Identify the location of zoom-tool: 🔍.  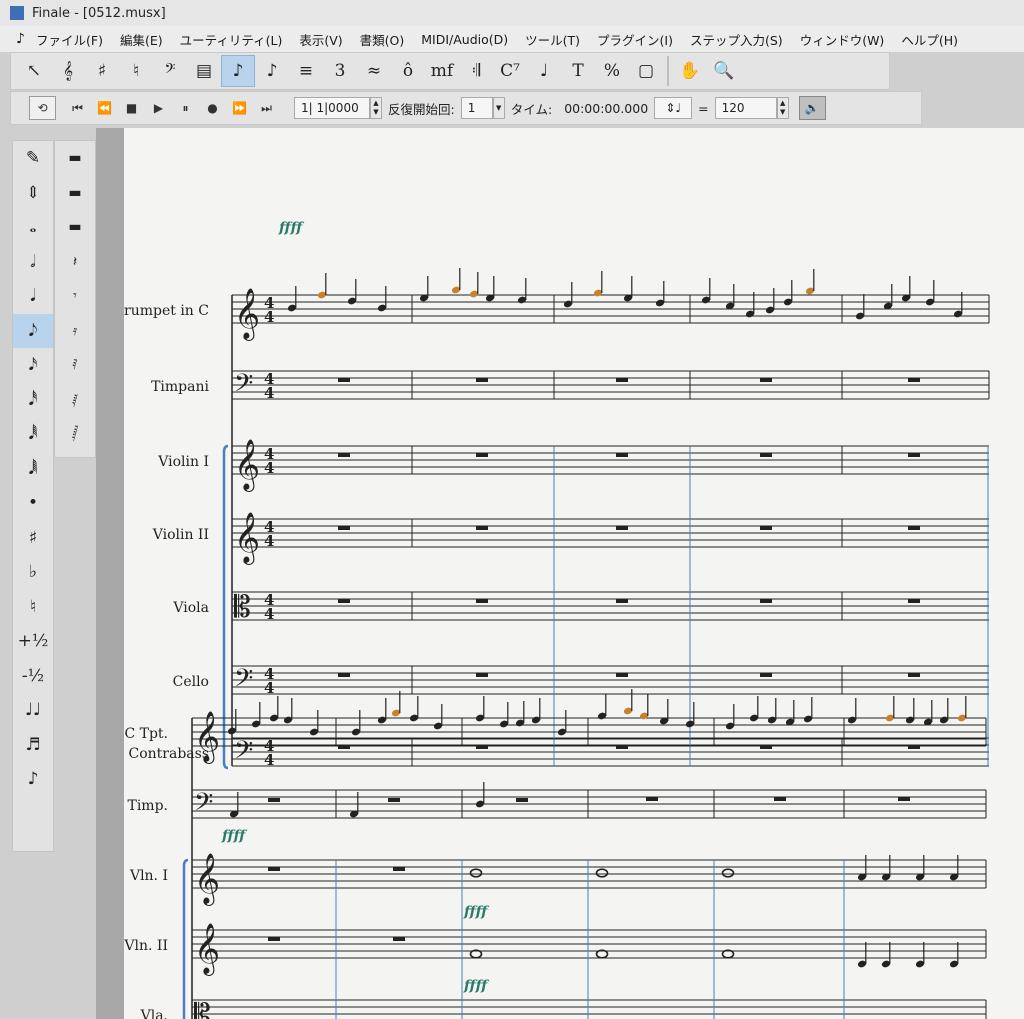
(724, 71).